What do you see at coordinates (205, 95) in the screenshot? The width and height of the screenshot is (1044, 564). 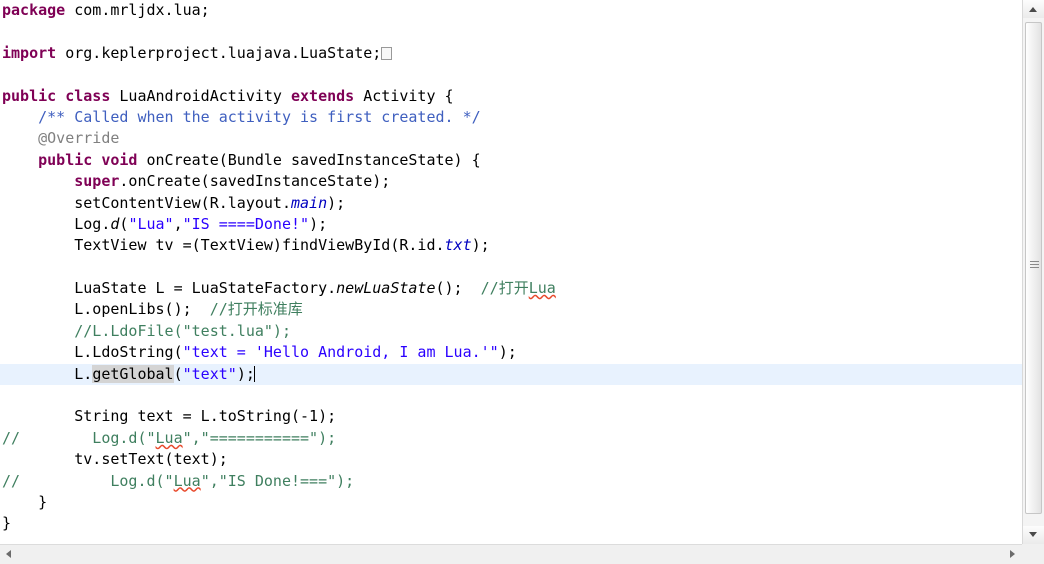 I see `code-token: LuaAndroidActivity` at bounding box center [205, 95].